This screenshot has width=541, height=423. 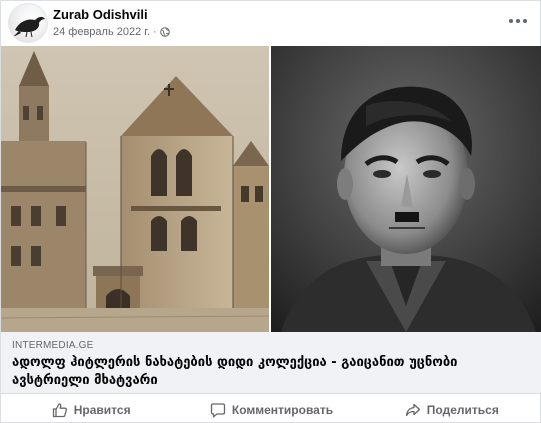 I want to click on link-domain: INTERMEDIA.GE, so click(x=53, y=345).